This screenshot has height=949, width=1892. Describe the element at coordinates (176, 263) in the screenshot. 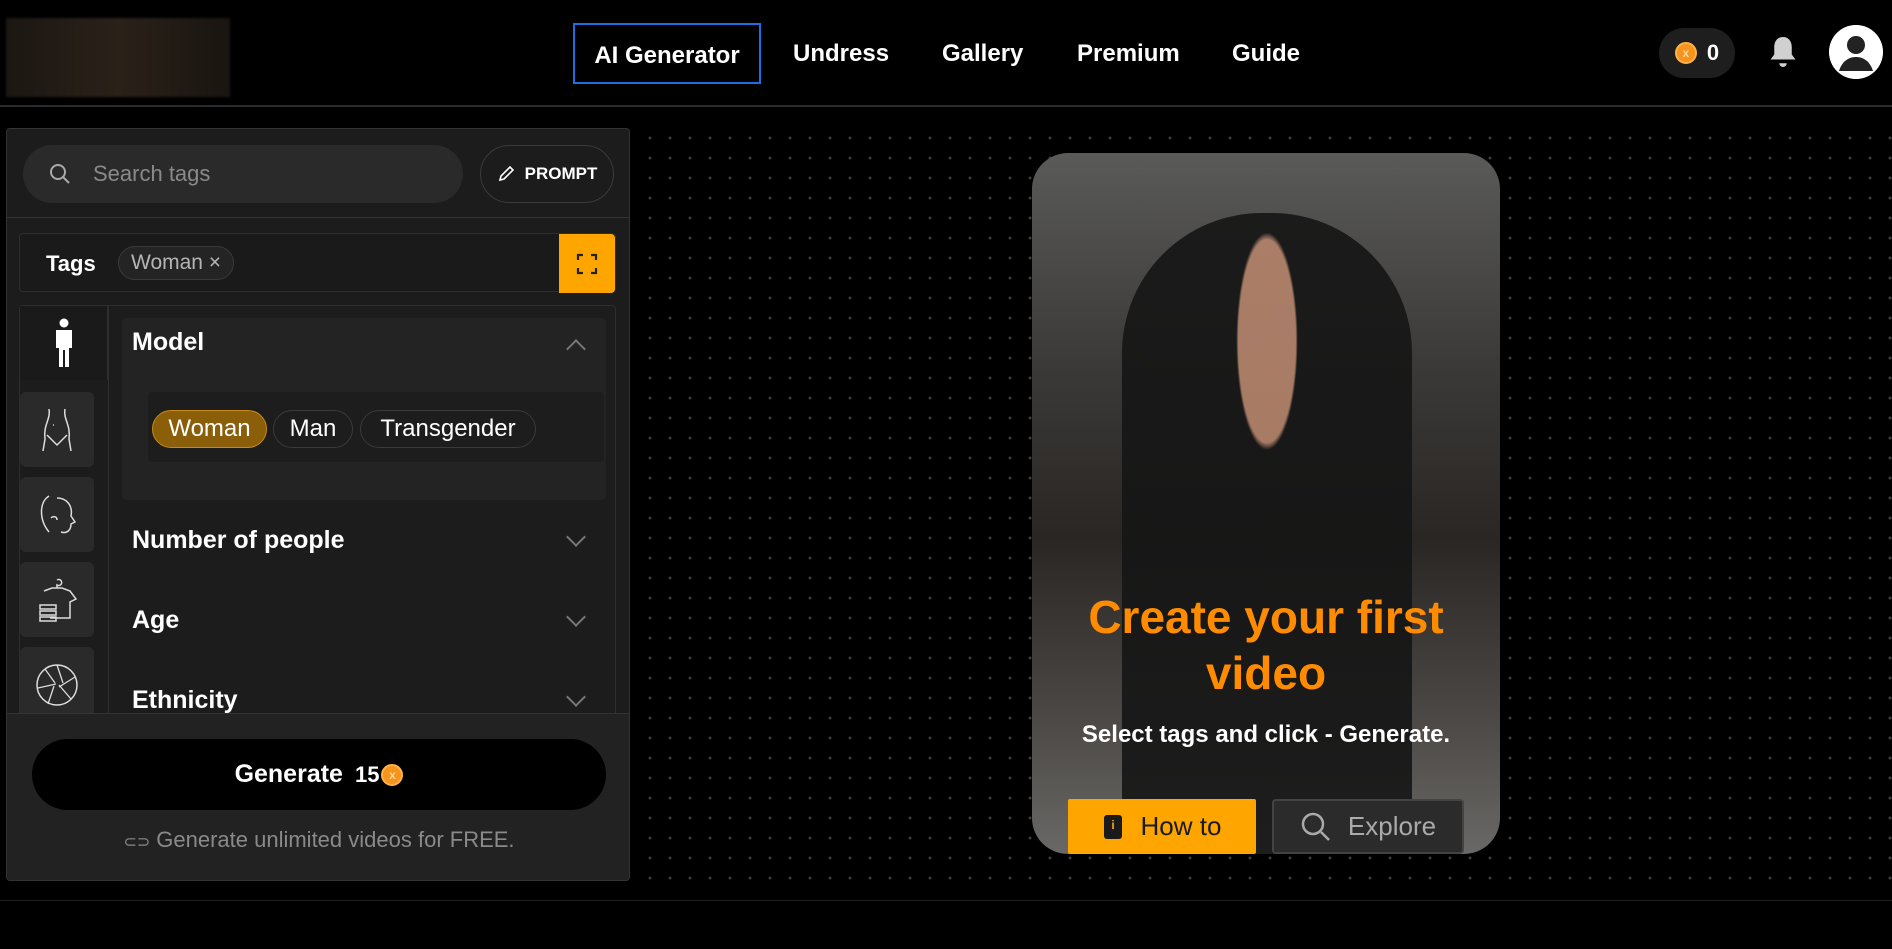

I see `tag-chip-woman: Woman ×` at that location.